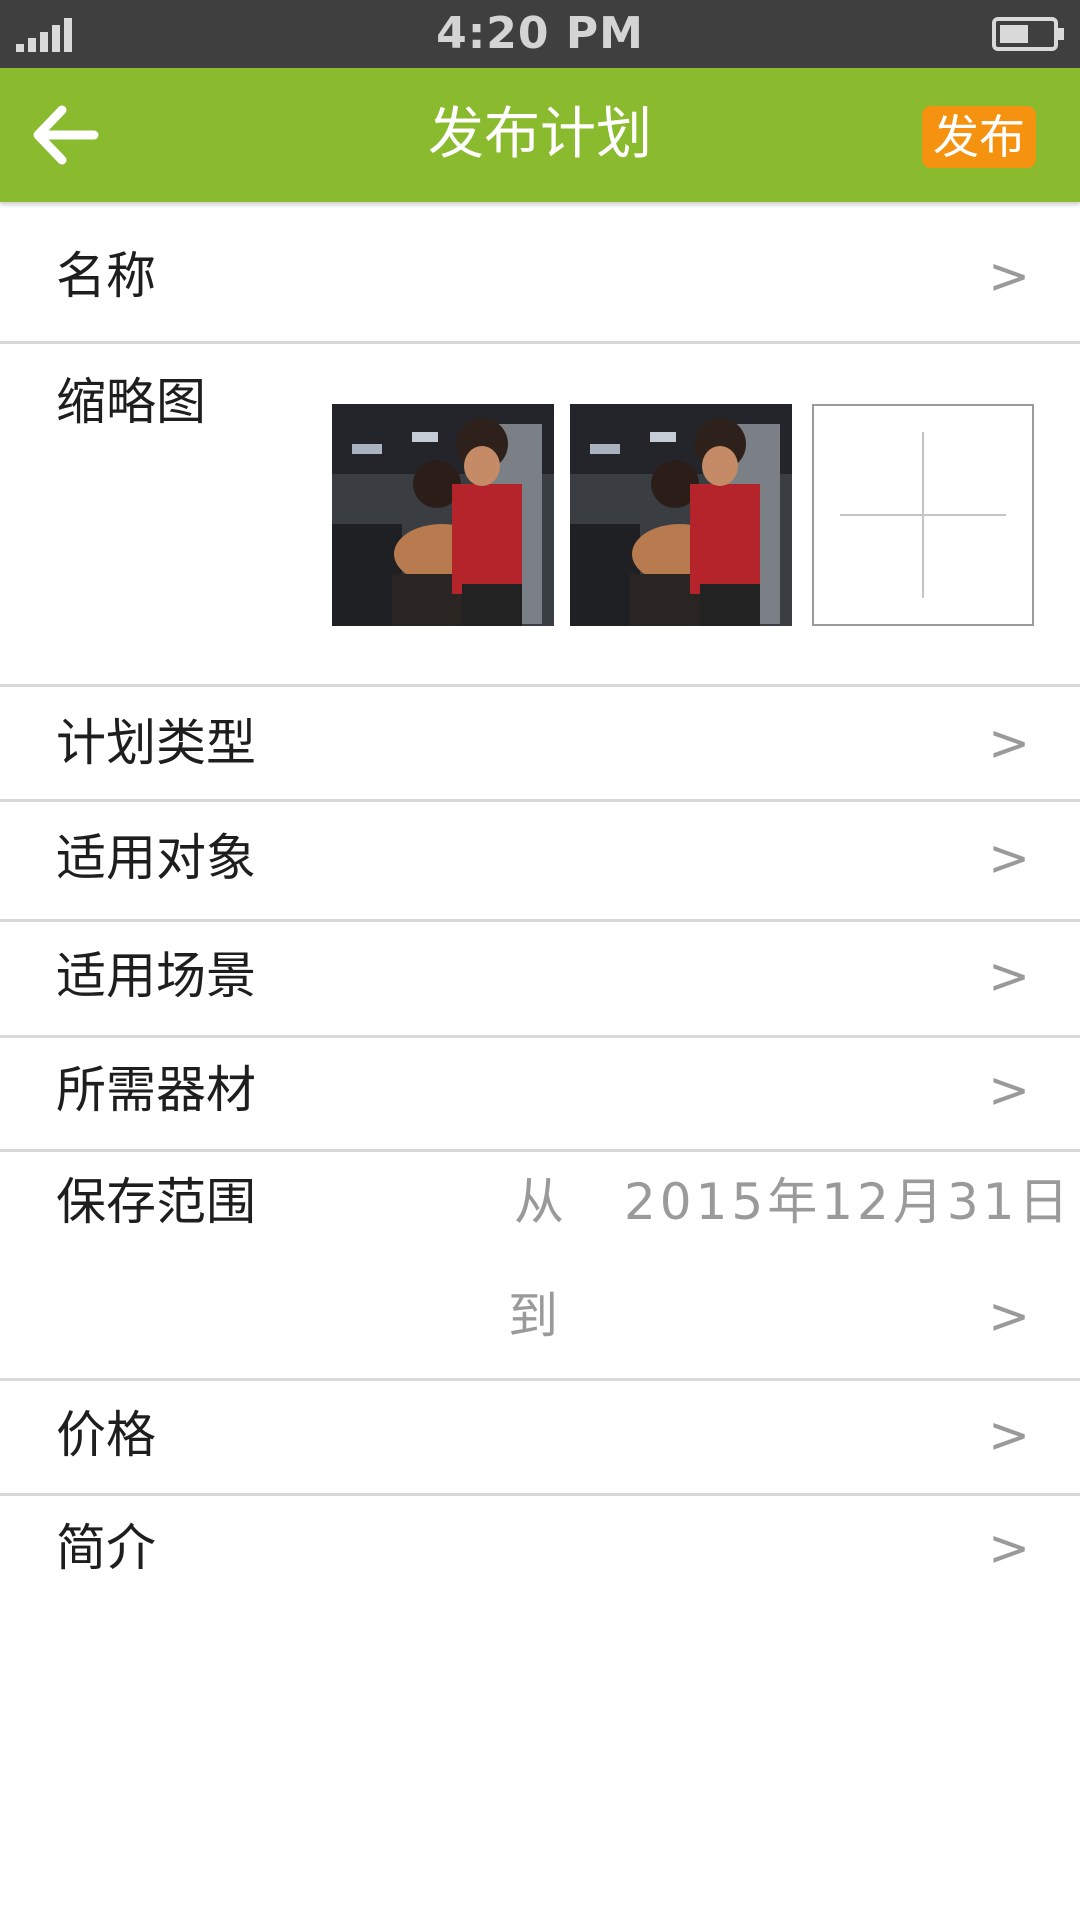 The height and width of the screenshot is (1920, 1080). Describe the element at coordinates (540, 274) in the screenshot. I see `name-row: 名称 >` at that location.